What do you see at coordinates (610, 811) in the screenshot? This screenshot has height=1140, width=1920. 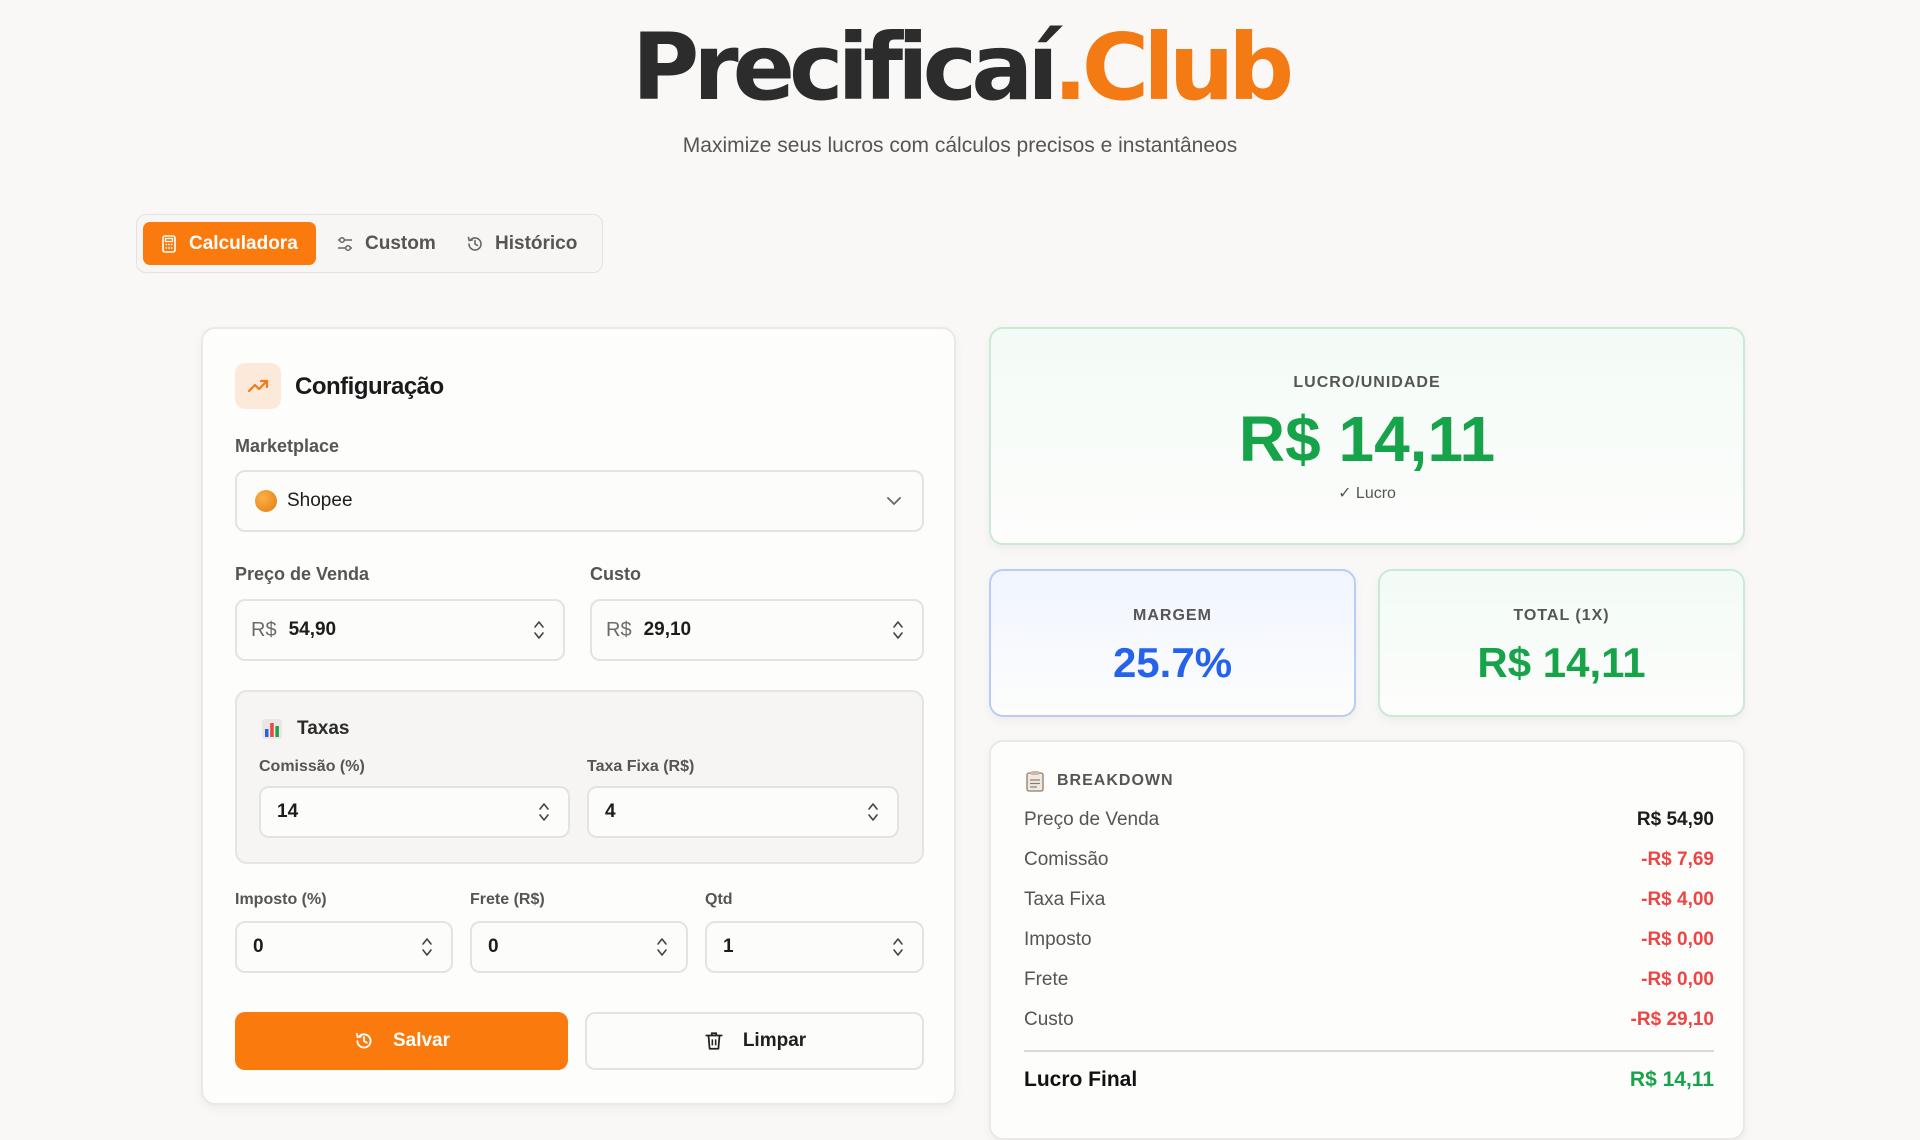 I see `fixed-fee-value: 4` at bounding box center [610, 811].